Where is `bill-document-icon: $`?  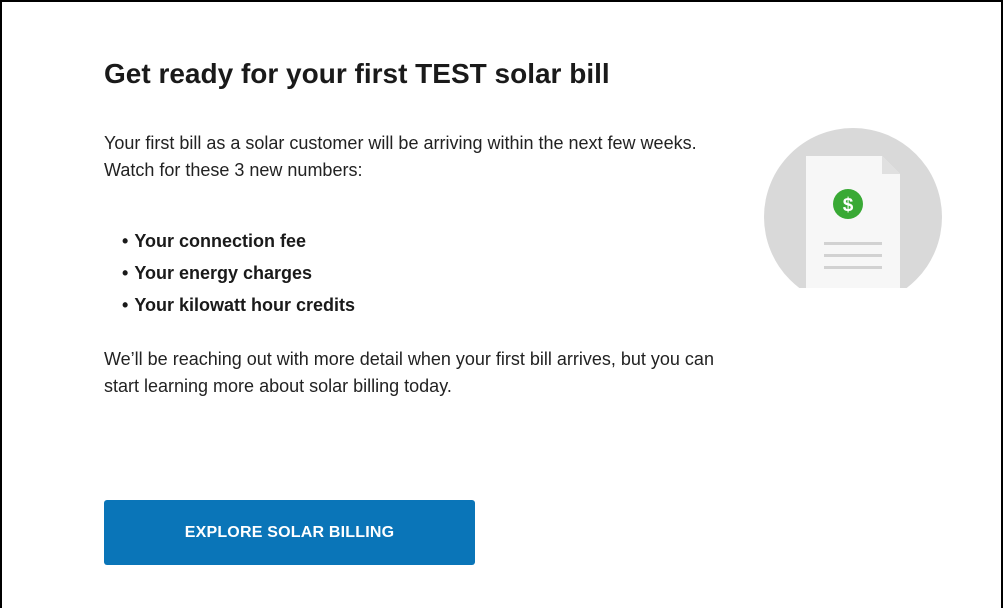 bill-document-icon: $ is located at coordinates (853, 208).